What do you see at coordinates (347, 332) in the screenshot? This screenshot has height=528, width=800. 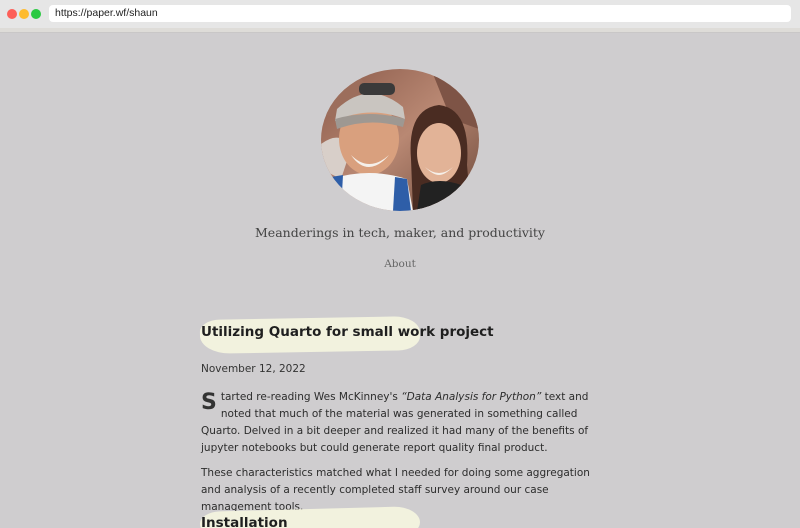 I see `post-title: Utilizing Quarto for small work project` at bounding box center [347, 332].